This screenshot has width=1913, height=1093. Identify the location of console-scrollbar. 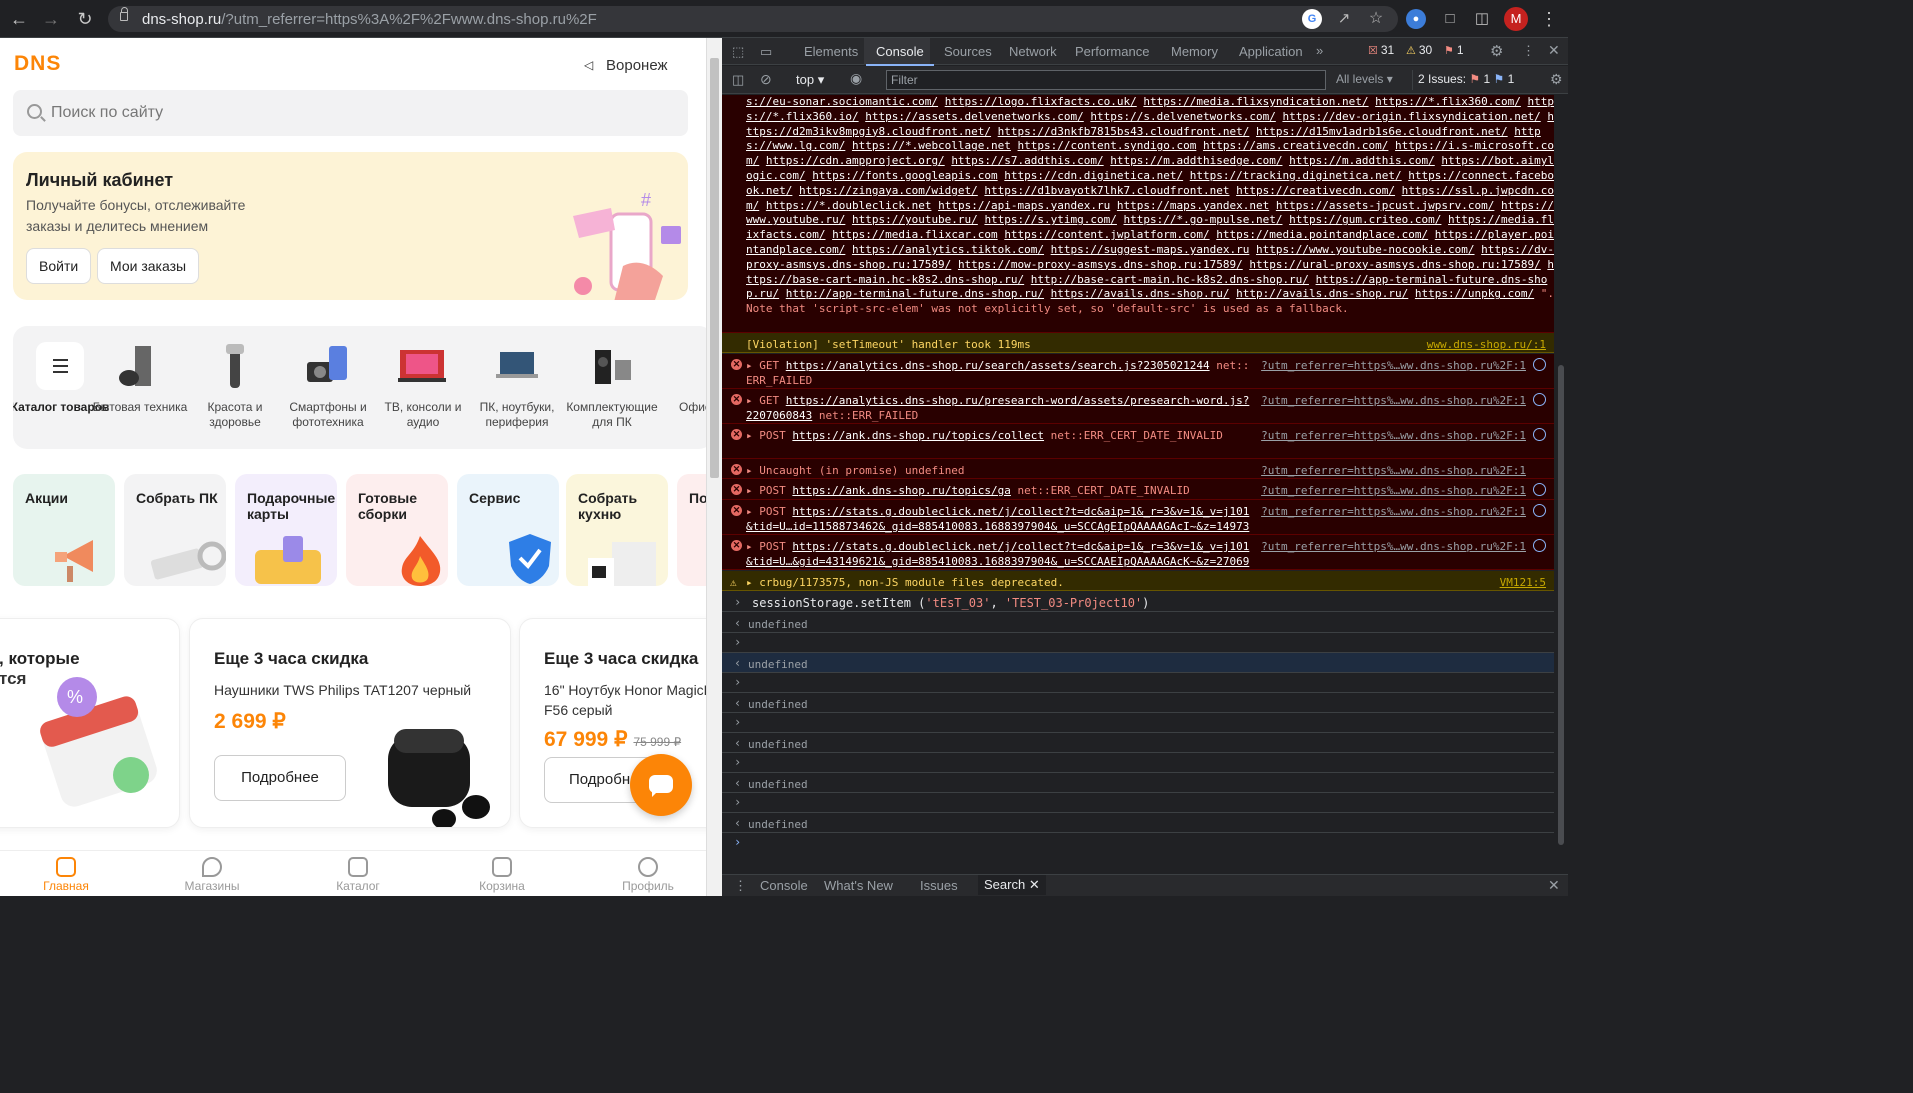
(1561, 482).